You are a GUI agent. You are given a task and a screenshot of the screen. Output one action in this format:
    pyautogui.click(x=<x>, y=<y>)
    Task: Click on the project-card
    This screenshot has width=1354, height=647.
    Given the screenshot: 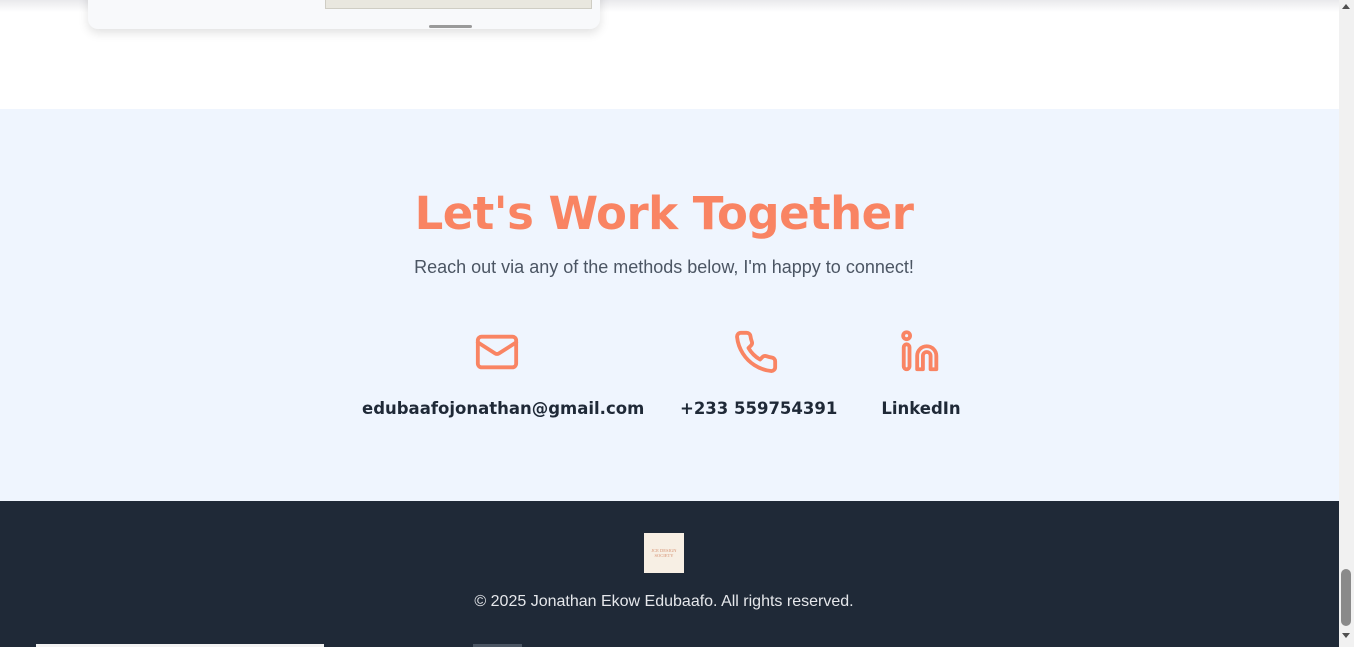 What is the action you would take?
    pyautogui.click(x=344, y=14)
    